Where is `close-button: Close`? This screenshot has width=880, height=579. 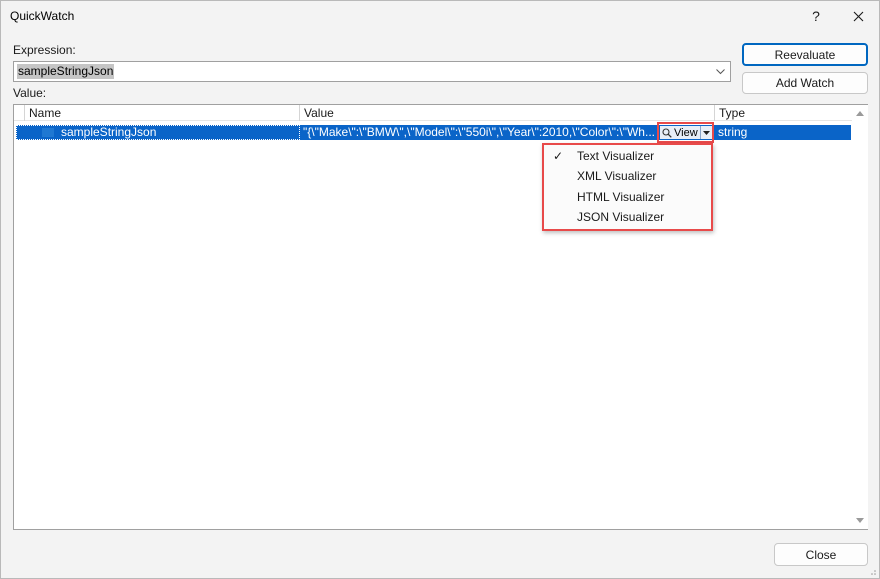 close-button: Close is located at coordinates (821, 554).